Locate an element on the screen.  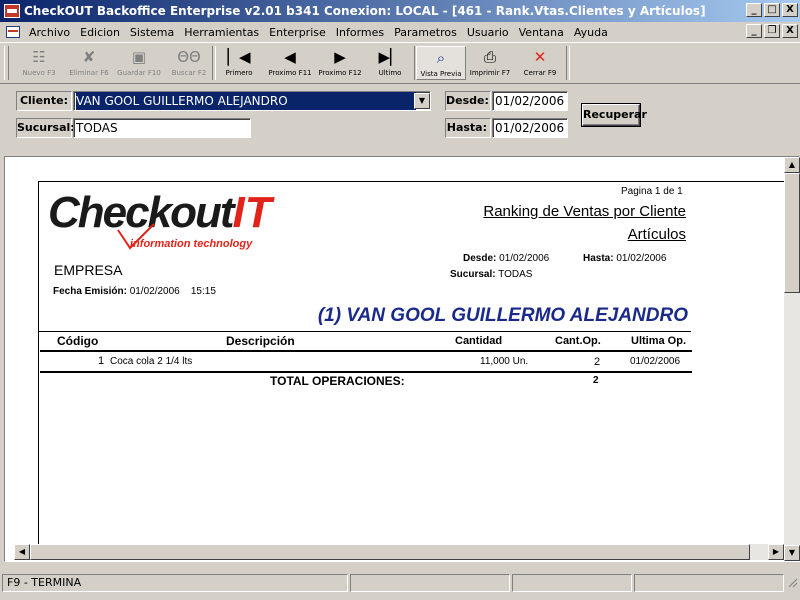
printer-icon: ⎙ is located at coordinates (489, 57).